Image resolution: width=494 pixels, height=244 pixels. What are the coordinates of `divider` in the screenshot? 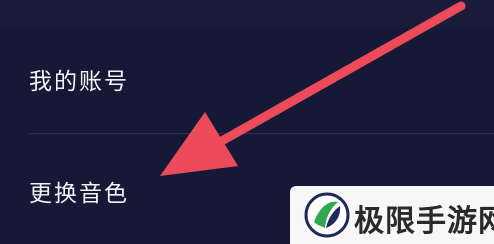 It's located at (261, 133).